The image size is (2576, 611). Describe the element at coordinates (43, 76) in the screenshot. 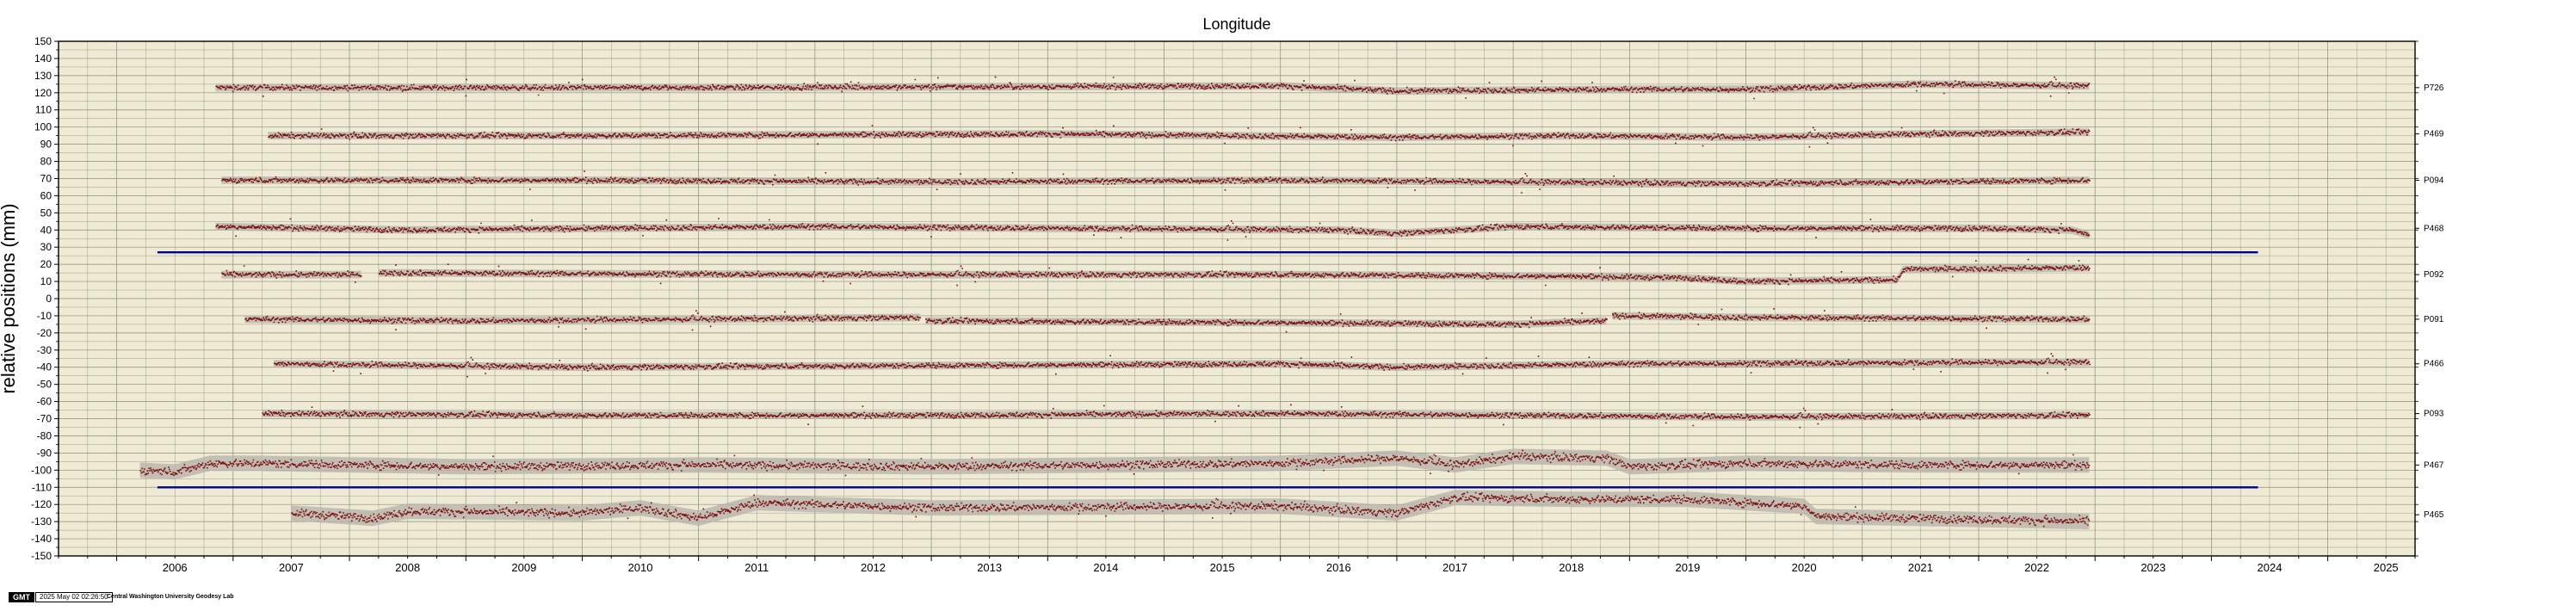

I see `y-tick-label: 130` at that location.